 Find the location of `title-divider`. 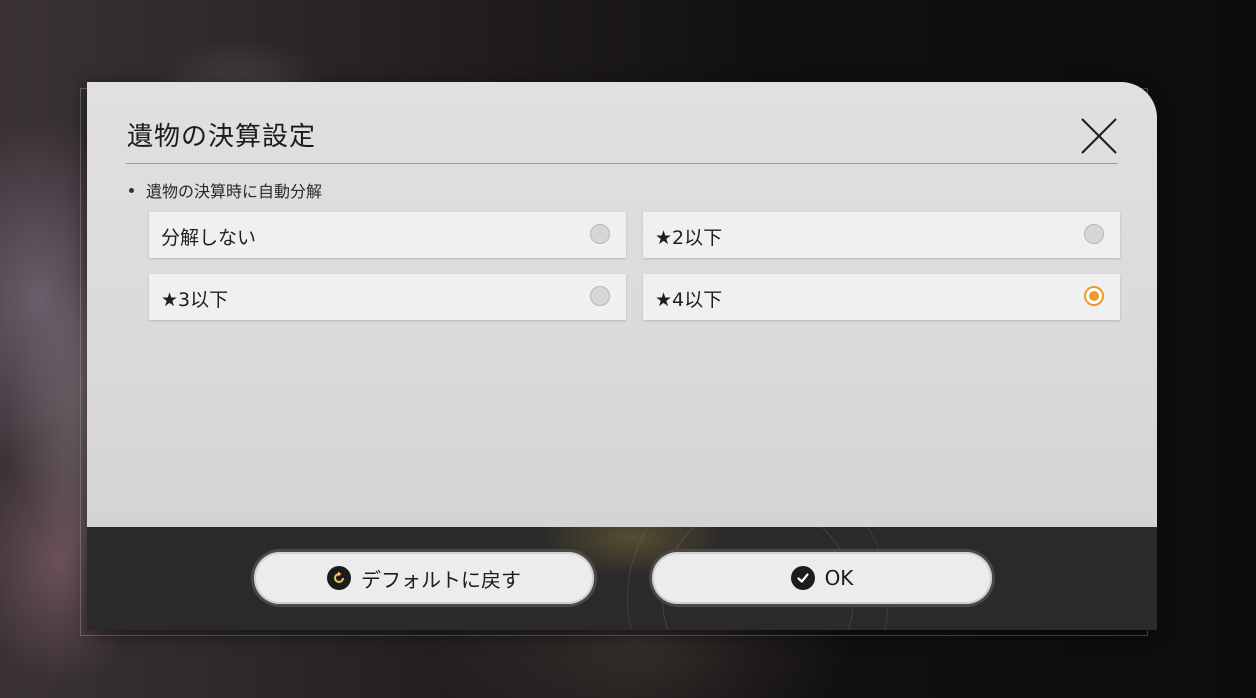

title-divider is located at coordinates (622, 163).